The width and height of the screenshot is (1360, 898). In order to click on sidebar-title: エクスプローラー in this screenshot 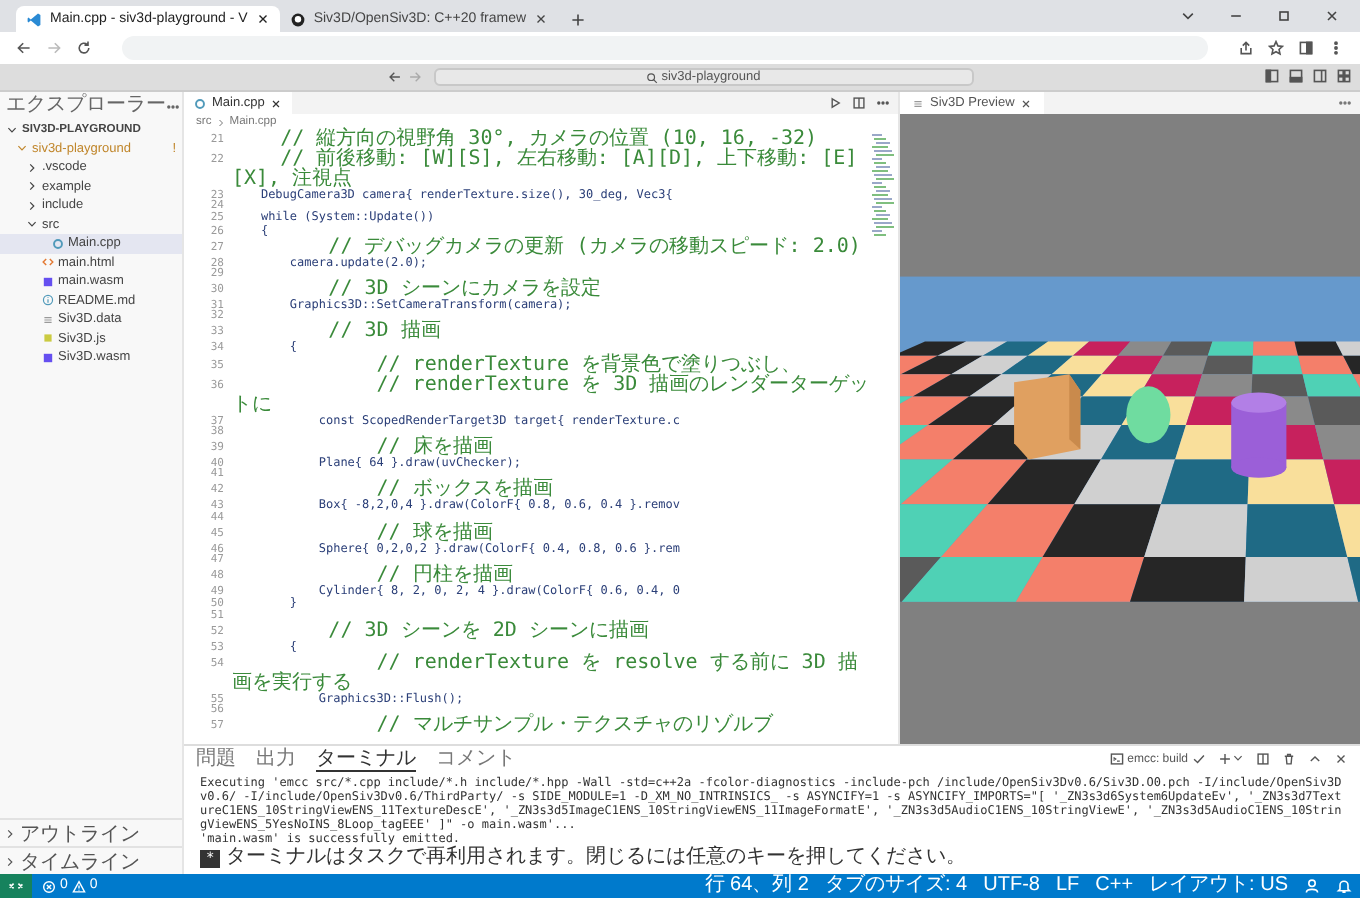, I will do `click(86, 106)`.